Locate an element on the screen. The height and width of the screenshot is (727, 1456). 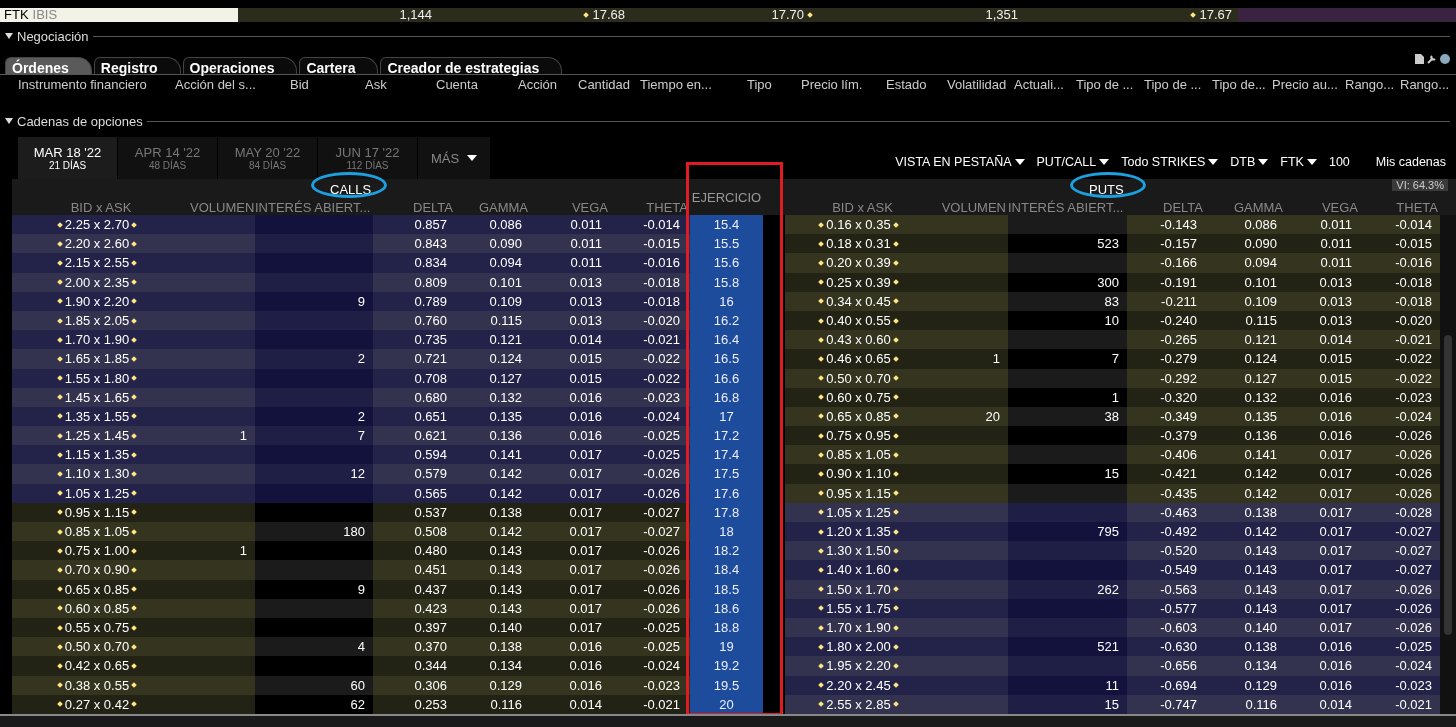
help-icon is located at coordinates (1445, 59).